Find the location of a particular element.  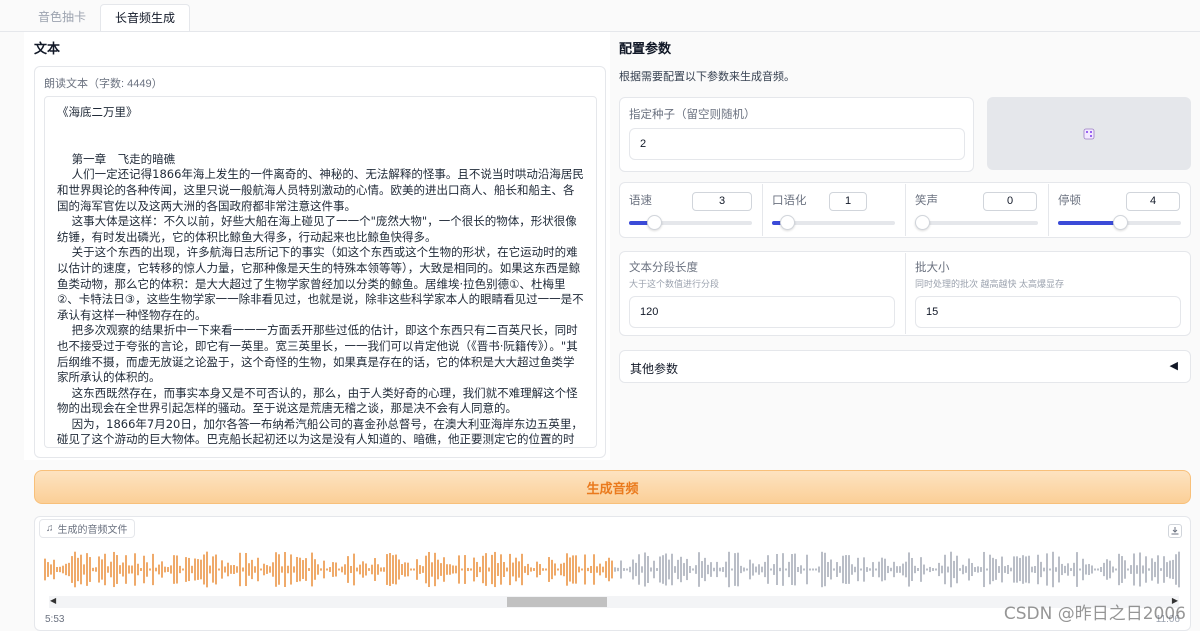

audio-label: ♫ 生成的音频文件 is located at coordinates (87, 528).